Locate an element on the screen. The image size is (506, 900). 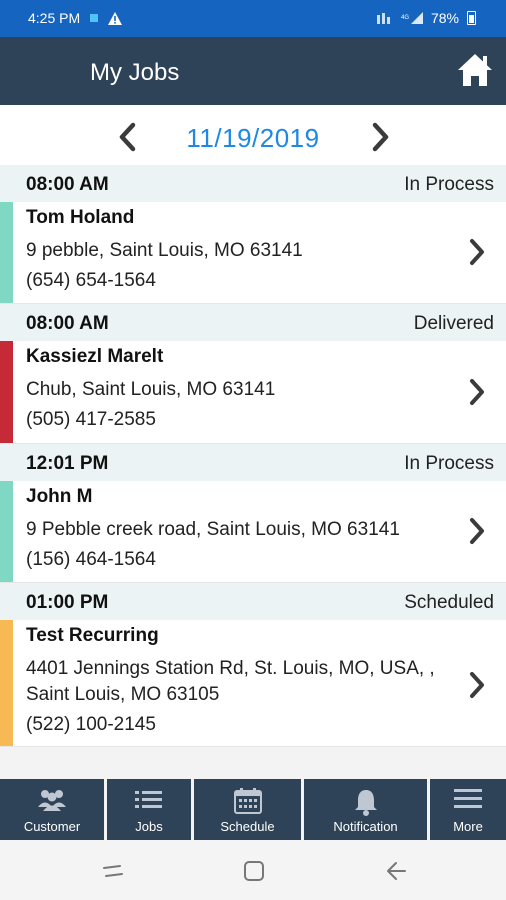
customer-name: Test Recurring is located at coordinates (92, 635).